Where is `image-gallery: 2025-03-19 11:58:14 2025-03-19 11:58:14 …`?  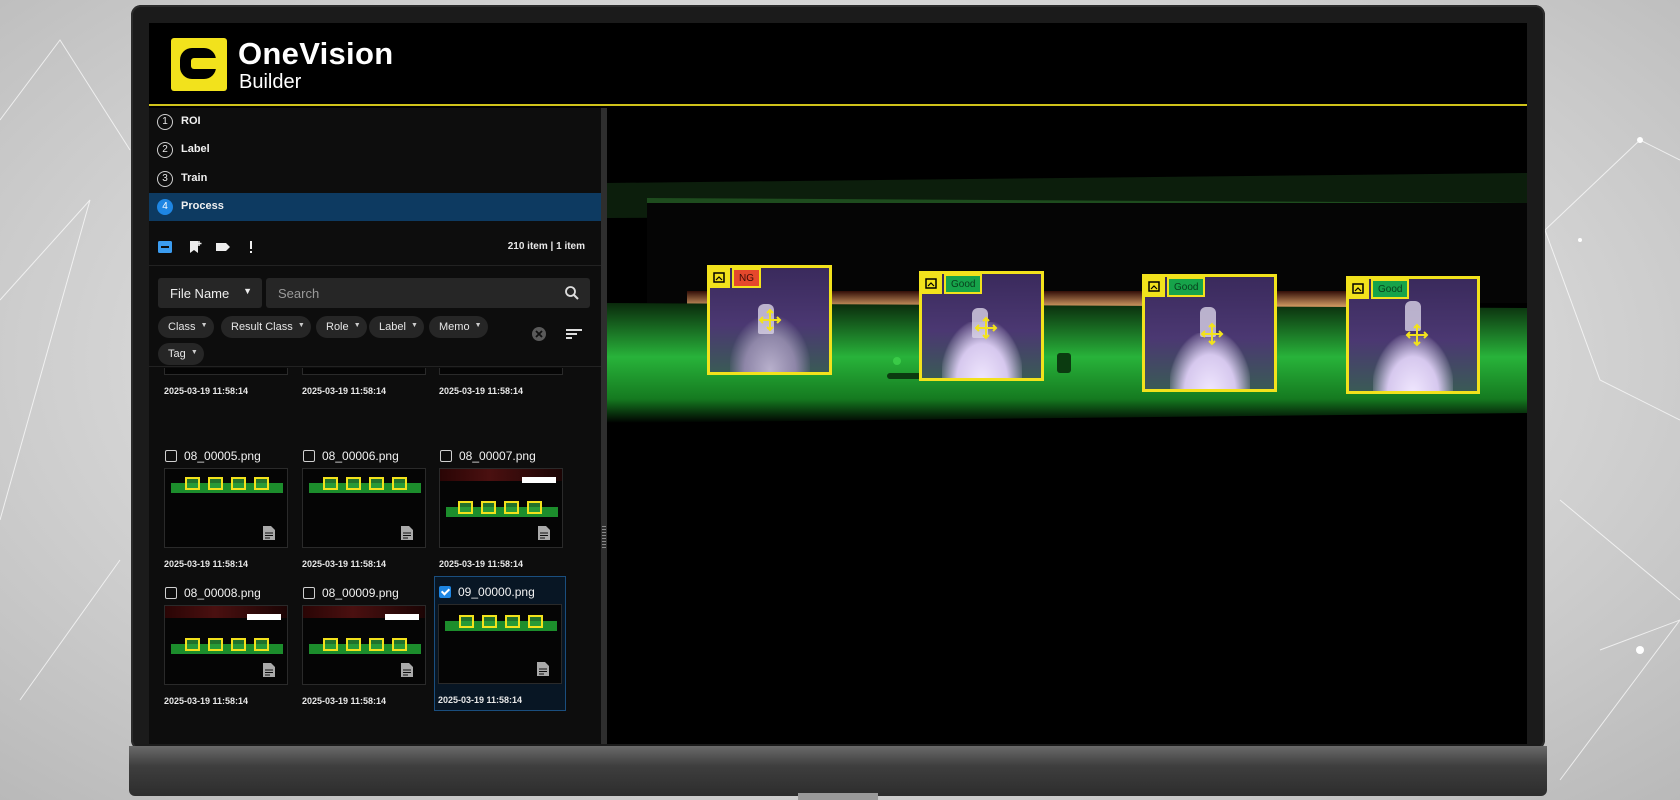
image-gallery: 2025-03-19 11:58:14 2025-03-19 11:58:14 … is located at coordinates (375, 556).